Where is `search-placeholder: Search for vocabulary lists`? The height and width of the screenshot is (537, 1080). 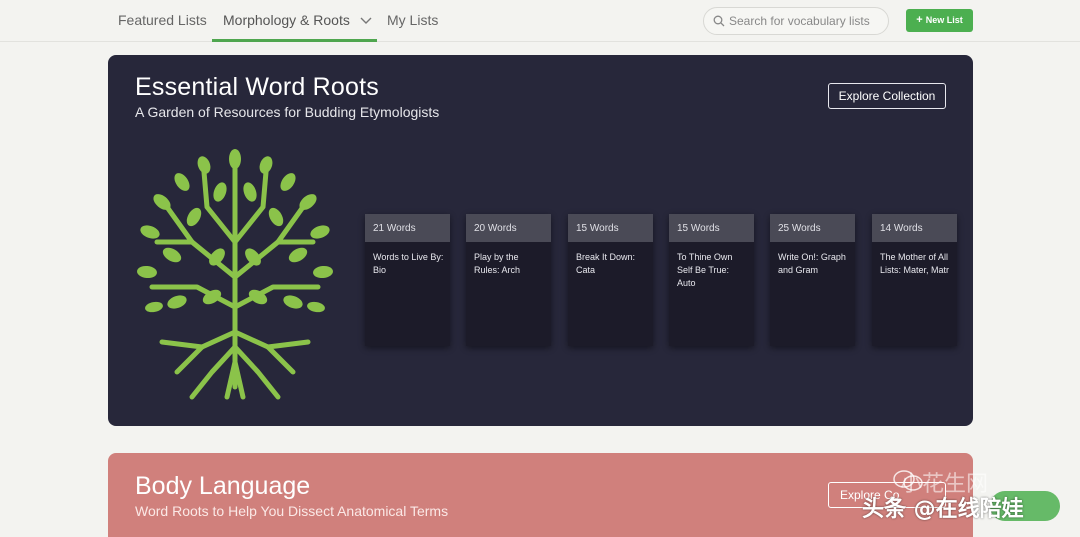
search-placeholder: Search for vocabulary lists is located at coordinates (799, 21).